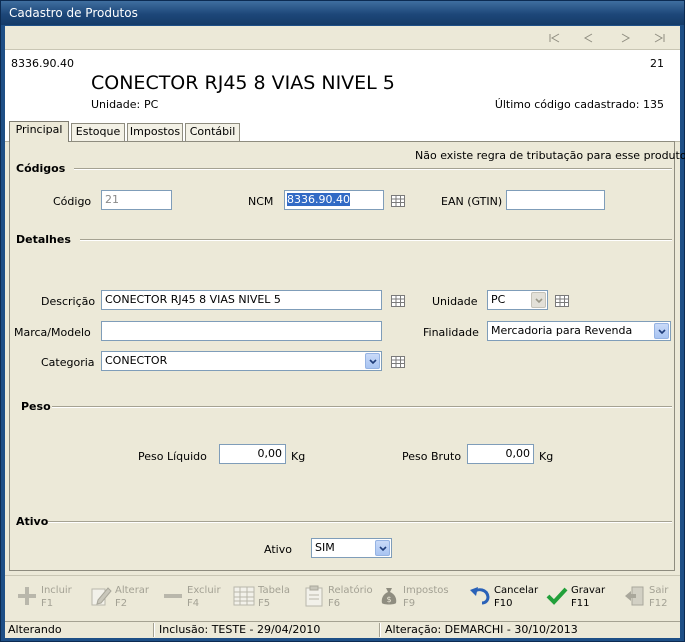 The image size is (685, 642). Describe the element at coordinates (589, 38) in the screenshot. I see `previous-record-icon` at that location.